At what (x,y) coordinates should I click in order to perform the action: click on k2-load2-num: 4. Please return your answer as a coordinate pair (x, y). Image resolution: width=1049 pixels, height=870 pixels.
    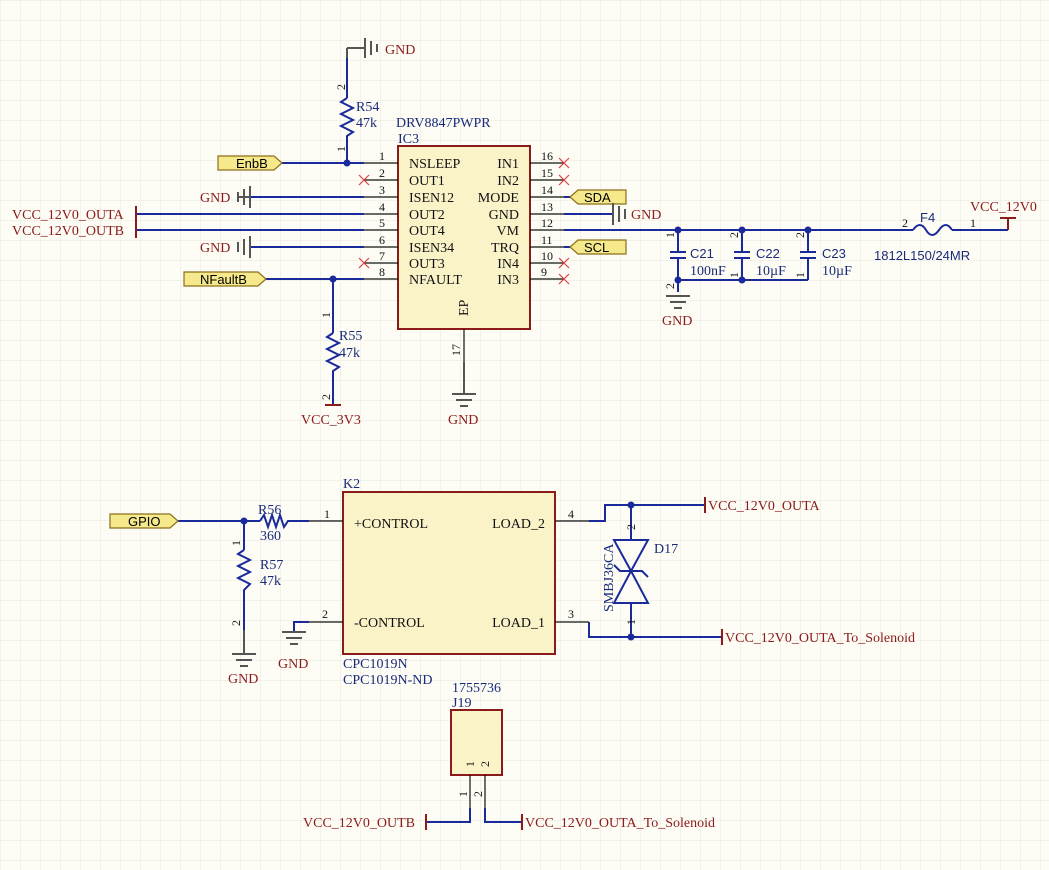
    Looking at the image, I should click on (571, 514).